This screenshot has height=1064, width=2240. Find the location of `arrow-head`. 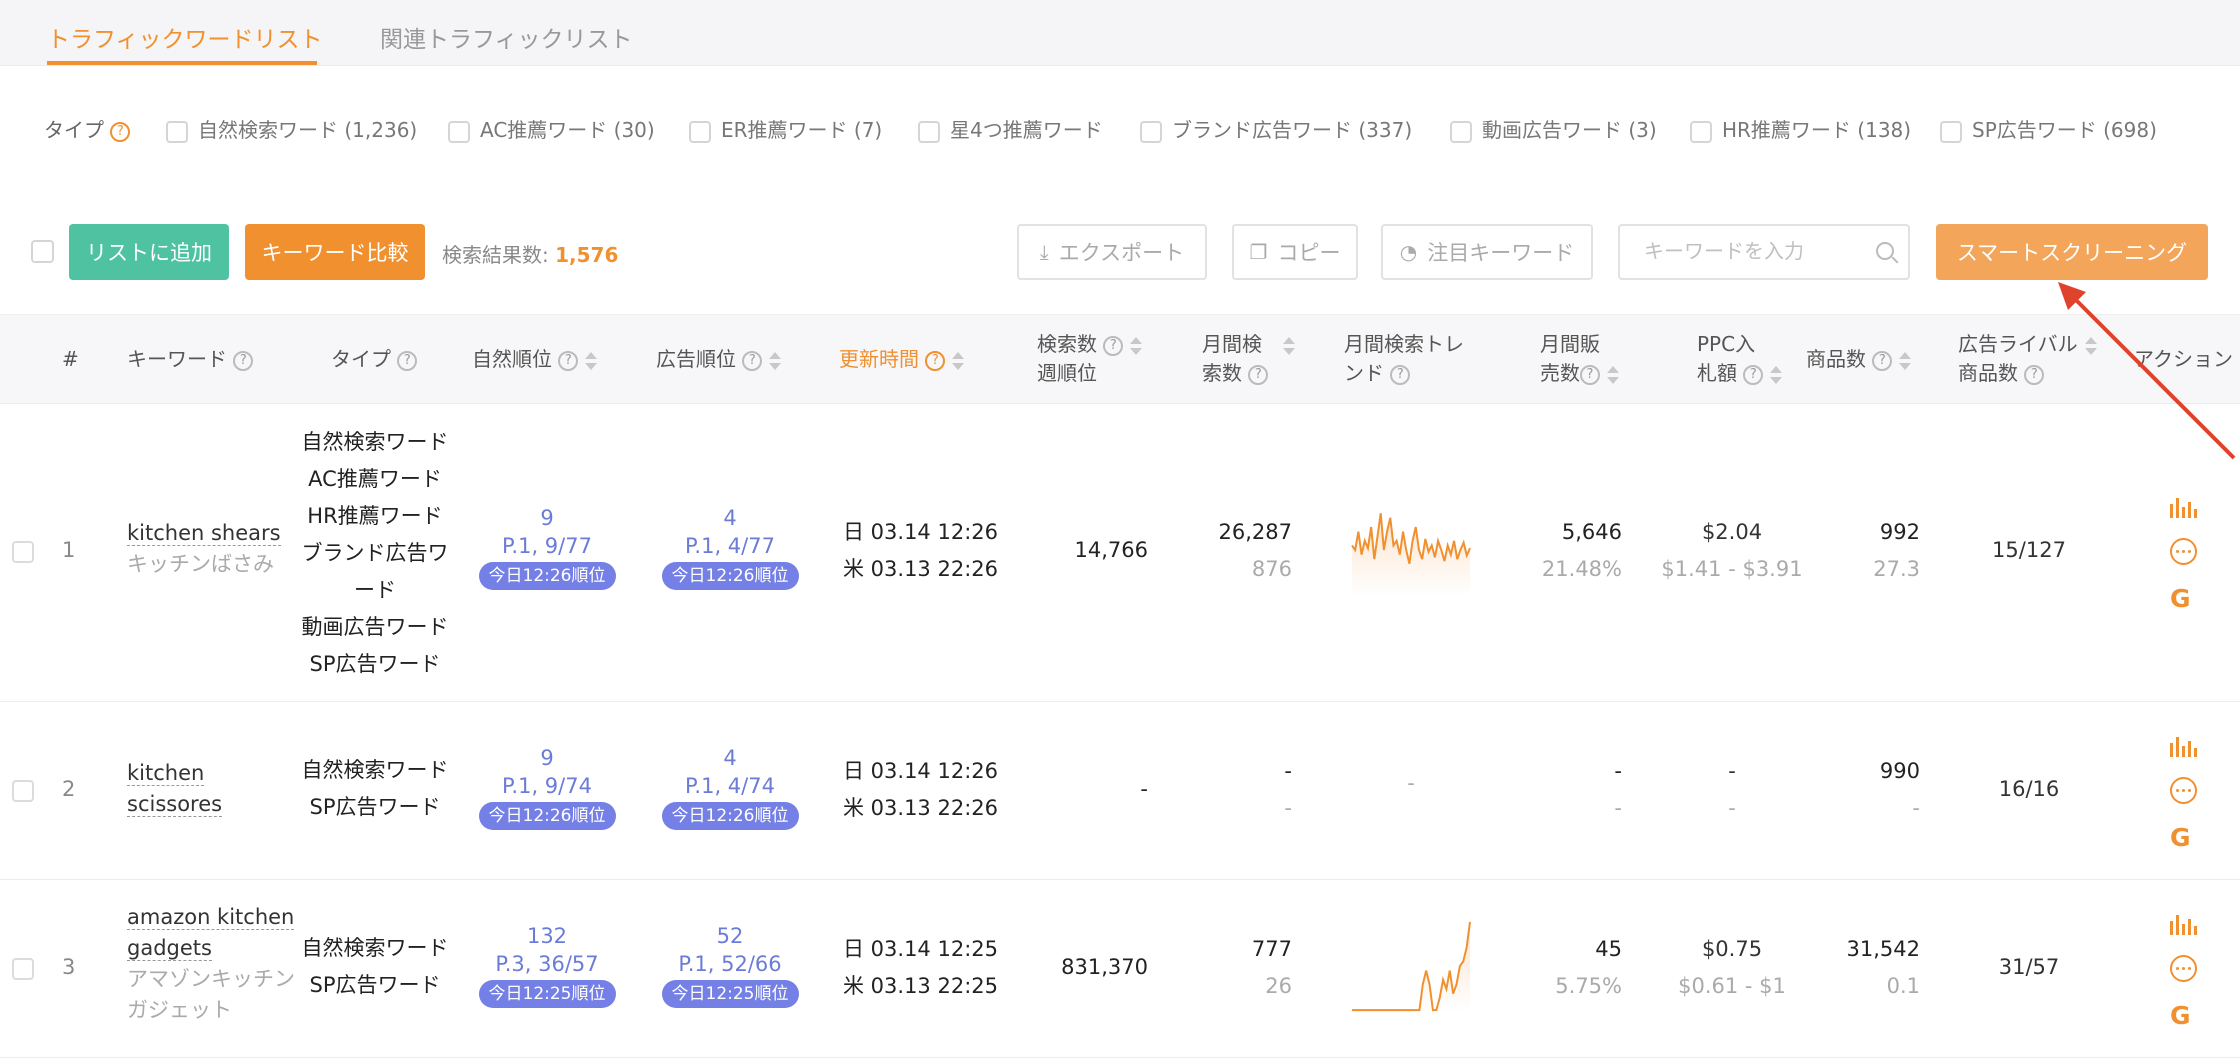

arrow-head is located at coordinates (2072, 296).